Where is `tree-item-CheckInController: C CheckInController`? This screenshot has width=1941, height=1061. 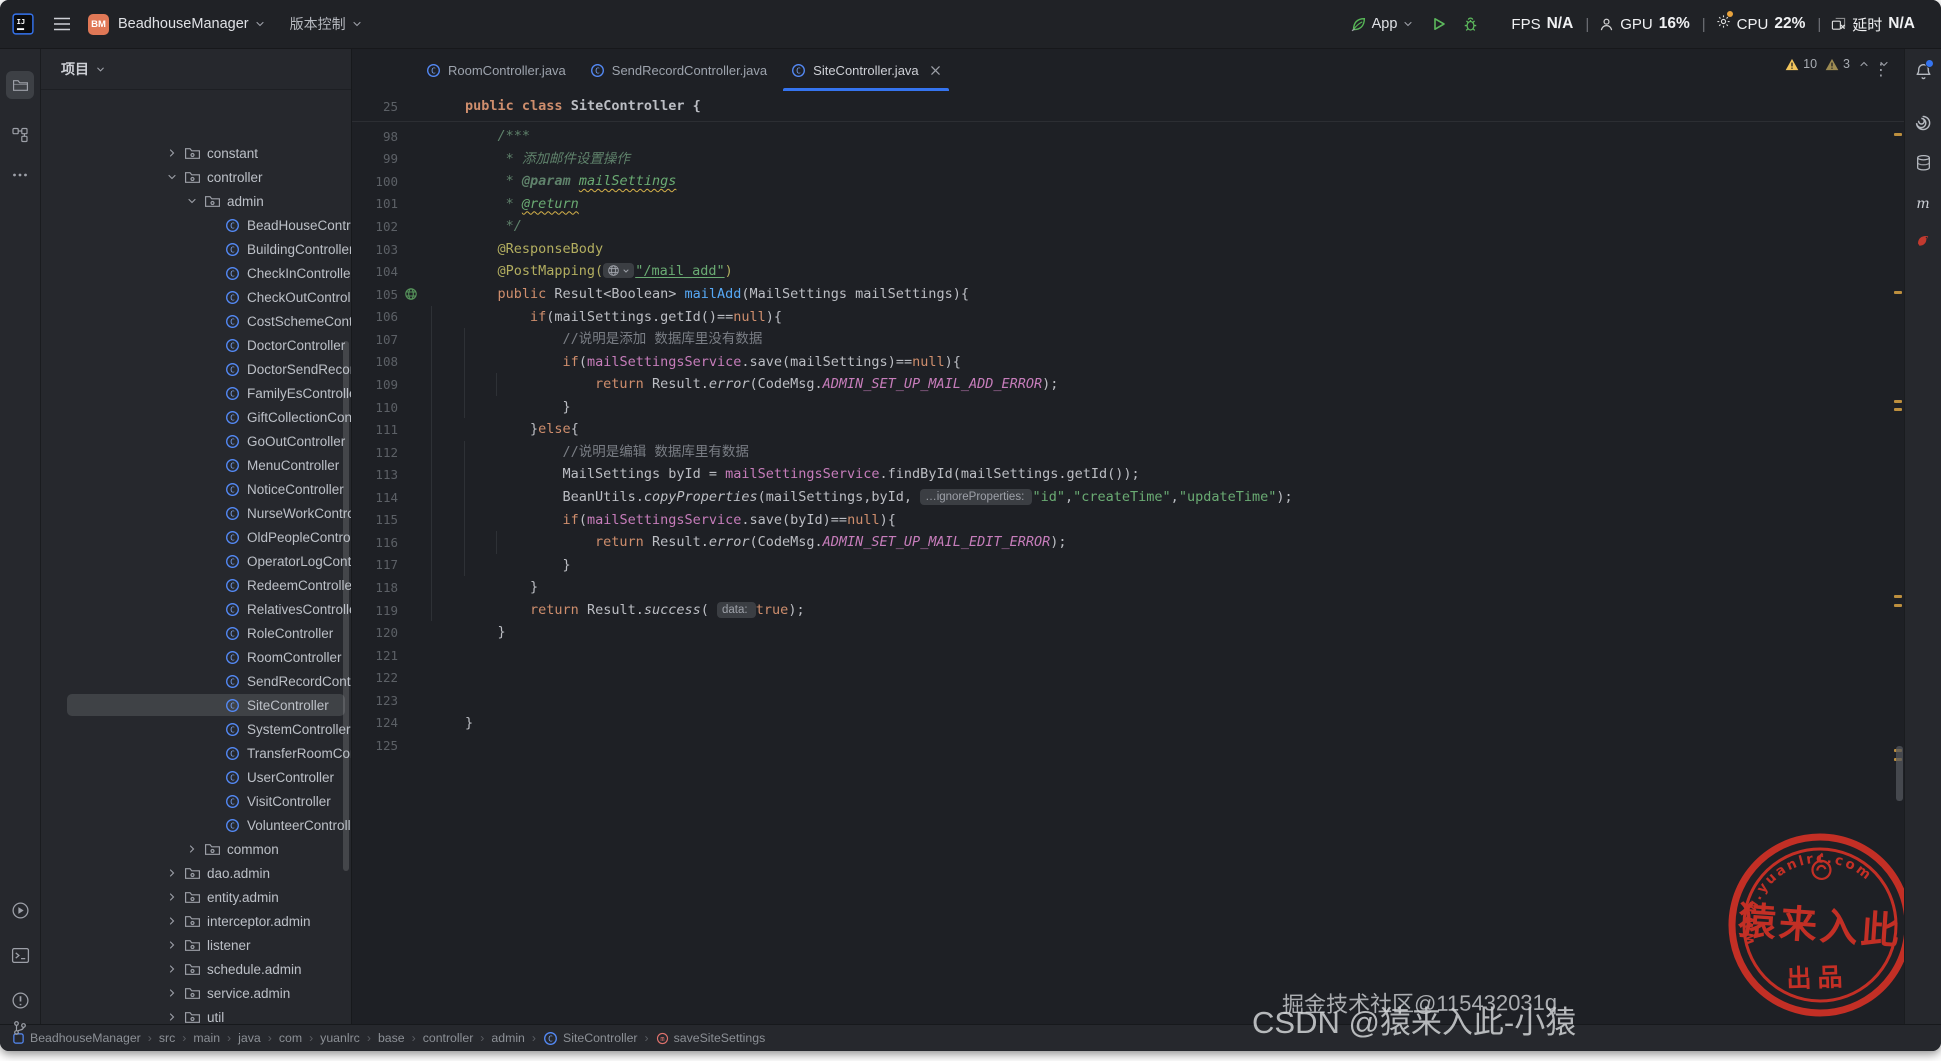 tree-item-CheckInController: C CheckInController is located at coordinates (196, 273).